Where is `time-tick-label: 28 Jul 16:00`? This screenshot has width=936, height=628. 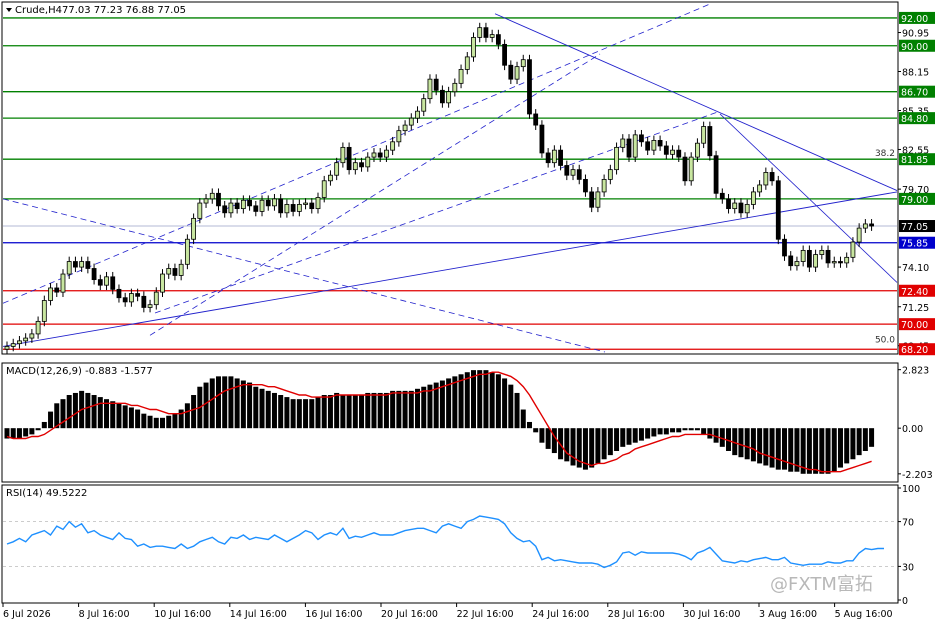 time-tick-label: 28 Jul 16:00 is located at coordinates (636, 614).